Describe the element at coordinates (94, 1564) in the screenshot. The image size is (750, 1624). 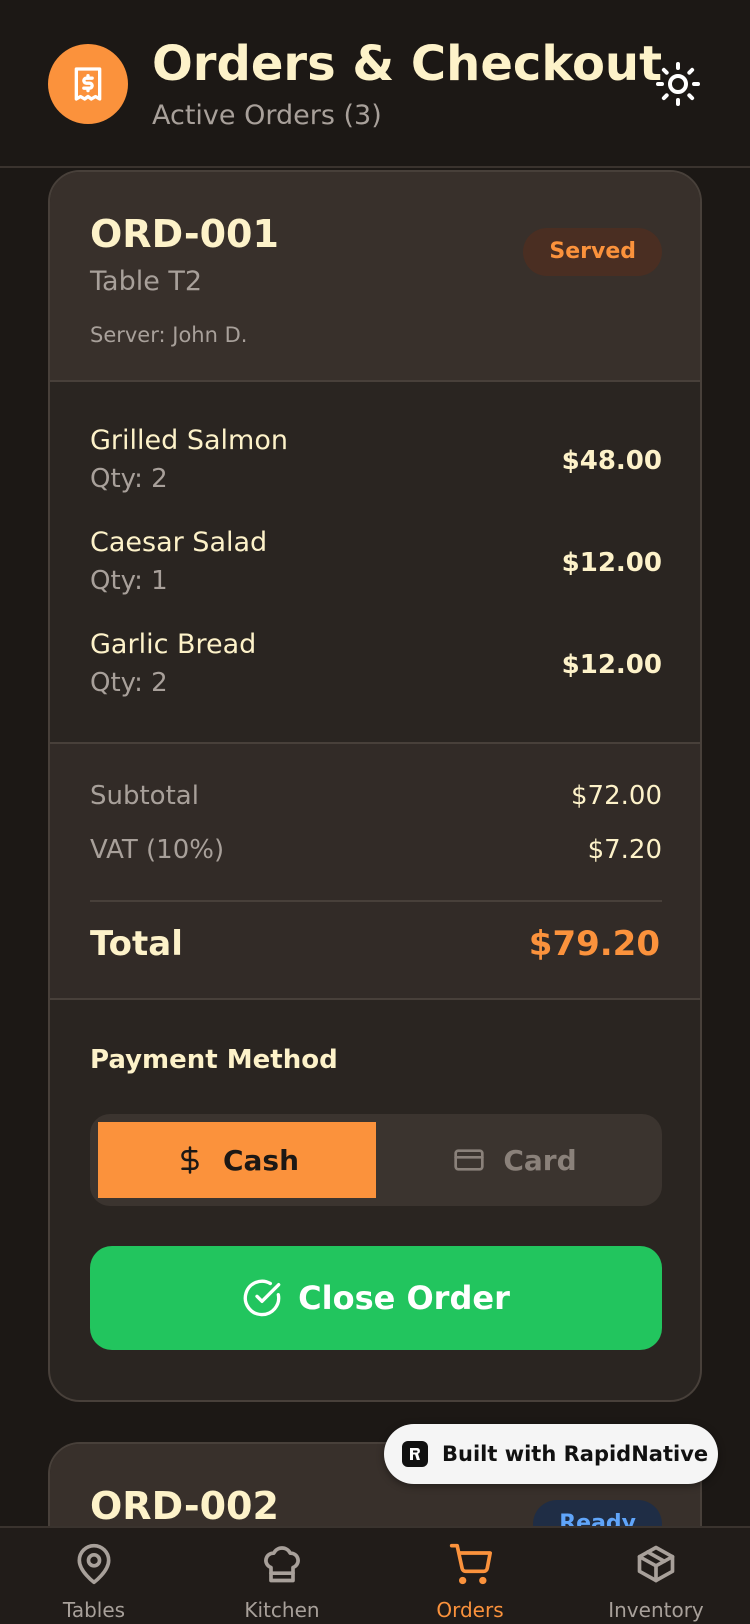
I see `map-pin-icon` at that location.